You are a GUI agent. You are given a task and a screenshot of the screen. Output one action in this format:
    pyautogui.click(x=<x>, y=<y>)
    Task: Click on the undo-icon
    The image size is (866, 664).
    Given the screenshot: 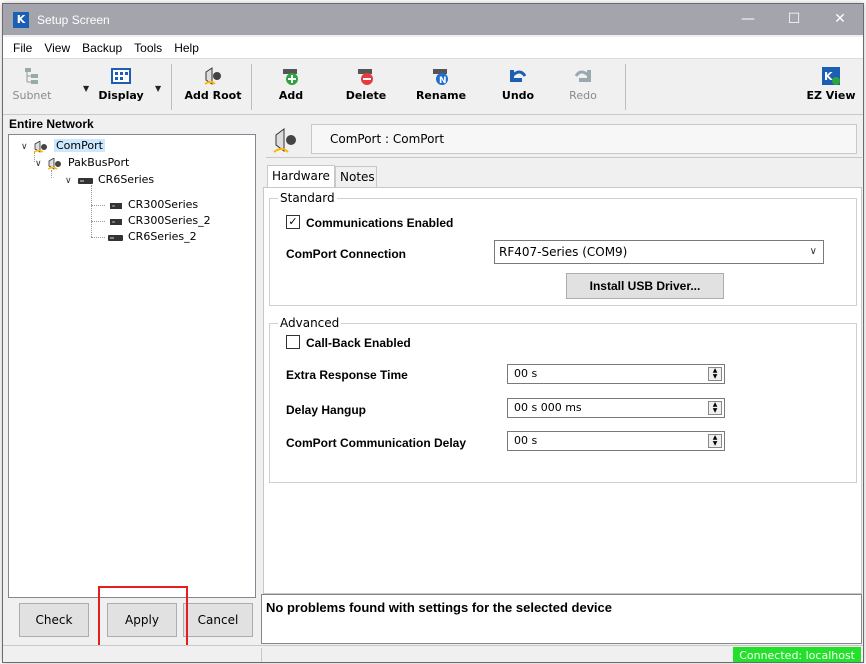 What is the action you would take?
    pyautogui.click(x=518, y=76)
    